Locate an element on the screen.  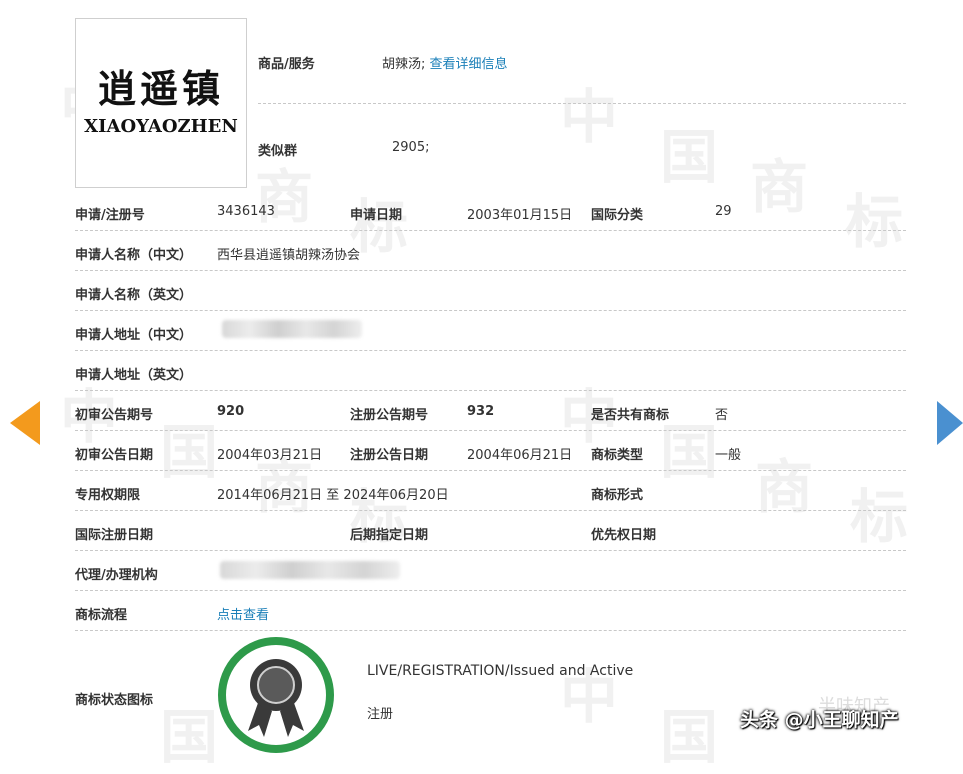
shared-label: 是否共有商标 is located at coordinates (630, 415).